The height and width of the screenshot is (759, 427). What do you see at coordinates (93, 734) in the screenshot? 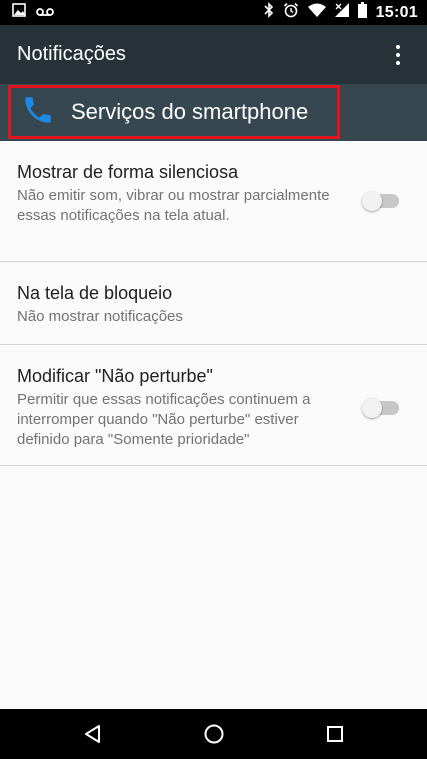
I see `back-icon` at bounding box center [93, 734].